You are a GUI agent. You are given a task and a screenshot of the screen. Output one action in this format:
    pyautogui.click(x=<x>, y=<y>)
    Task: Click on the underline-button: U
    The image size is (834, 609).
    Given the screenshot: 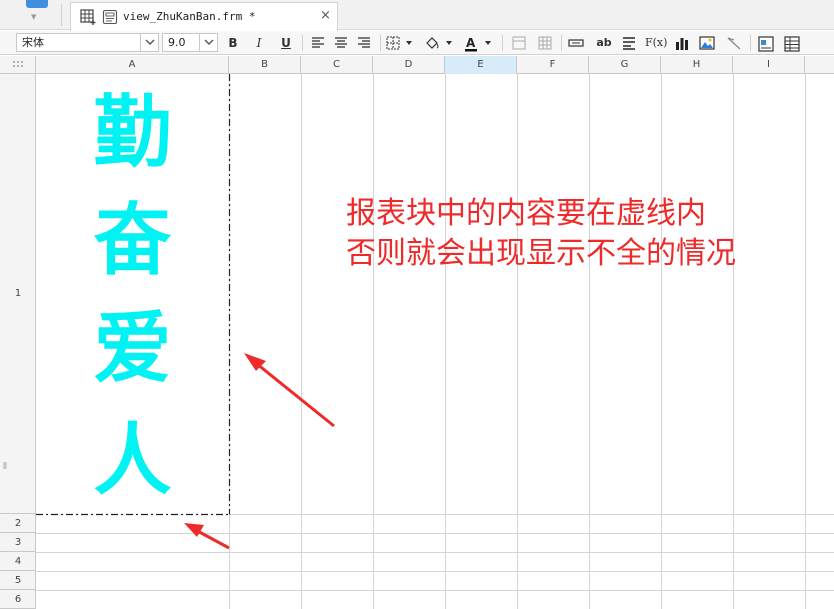 What is the action you would take?
    pyautogui.click(x=286, y=43)
    